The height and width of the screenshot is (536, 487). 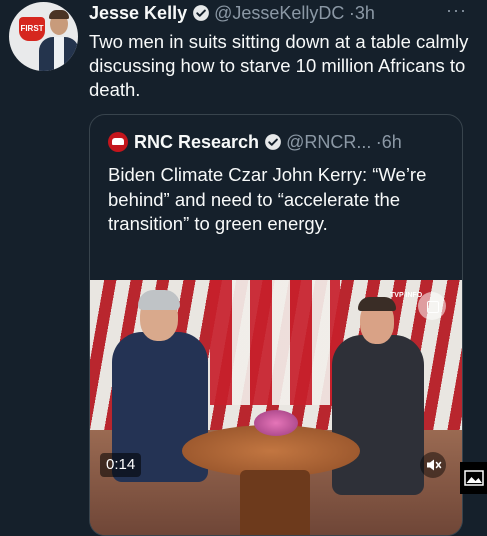 What do you see at coordinates (276, 423) in the screenshot?
I see `video-flowers` at bounding box center [276, 423].